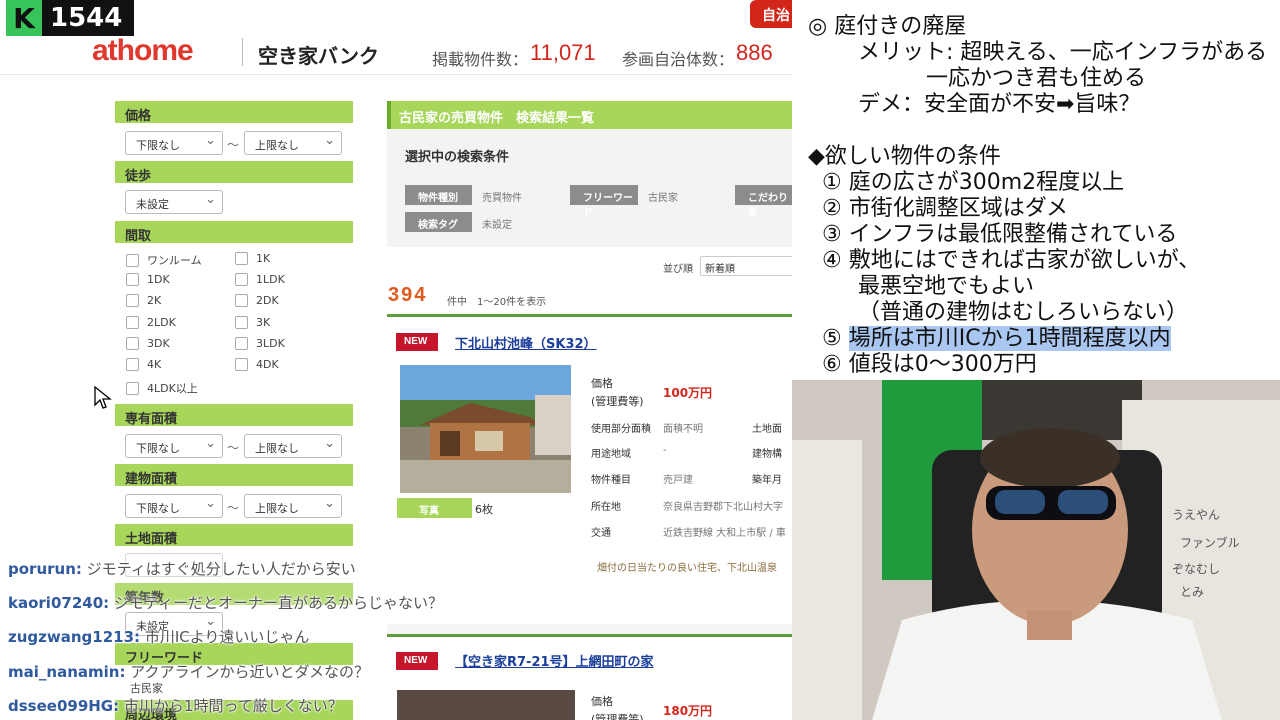 The width and height of the screenshot is (1280, 720). I want to click on exclusive-area-tilde: 〜, so click(233, 448).